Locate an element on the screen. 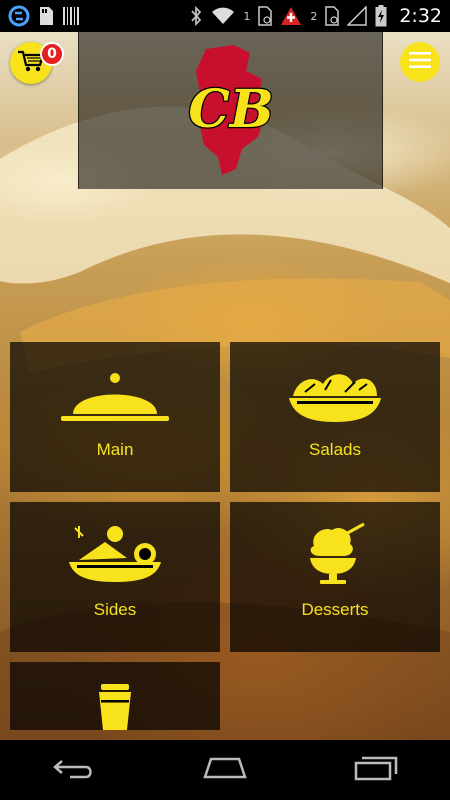  status-bar-right: 1 2 2:32 is located at coordinates (315, 16).